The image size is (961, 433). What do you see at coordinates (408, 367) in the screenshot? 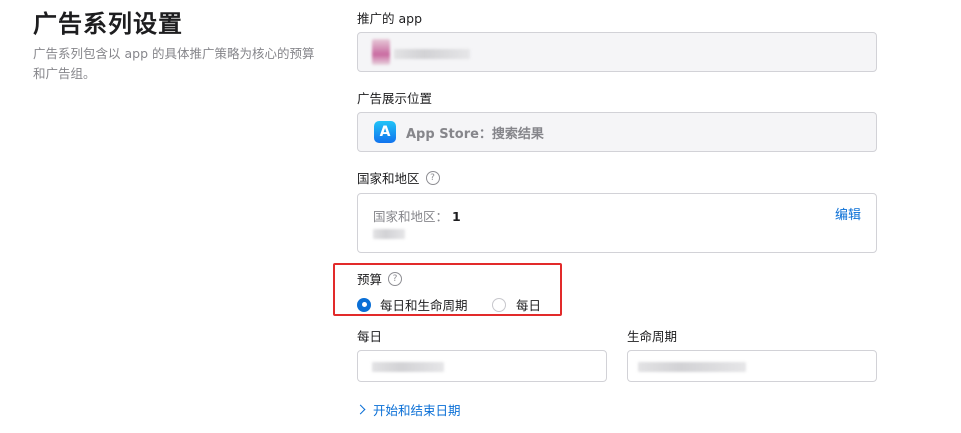
I see `daily-budget-redacted` at bounding box center [408, 367].